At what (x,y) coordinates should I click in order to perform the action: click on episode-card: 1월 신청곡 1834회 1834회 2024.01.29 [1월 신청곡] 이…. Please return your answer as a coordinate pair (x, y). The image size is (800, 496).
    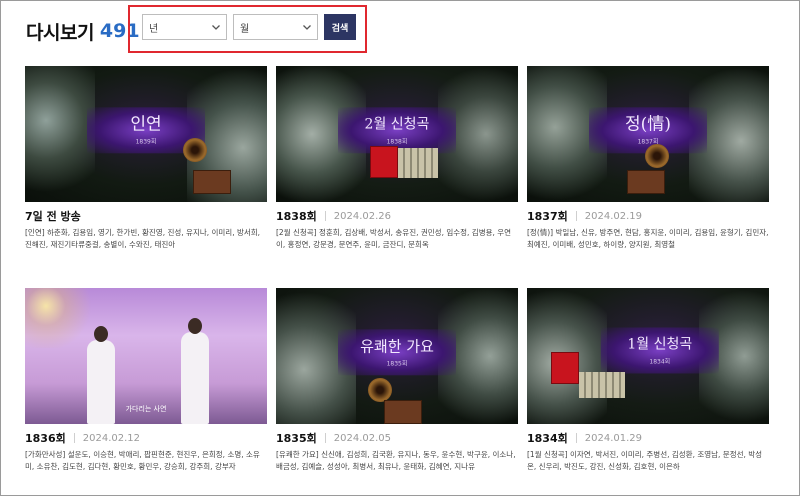
    Looking at the image, I should click on (648, 380).